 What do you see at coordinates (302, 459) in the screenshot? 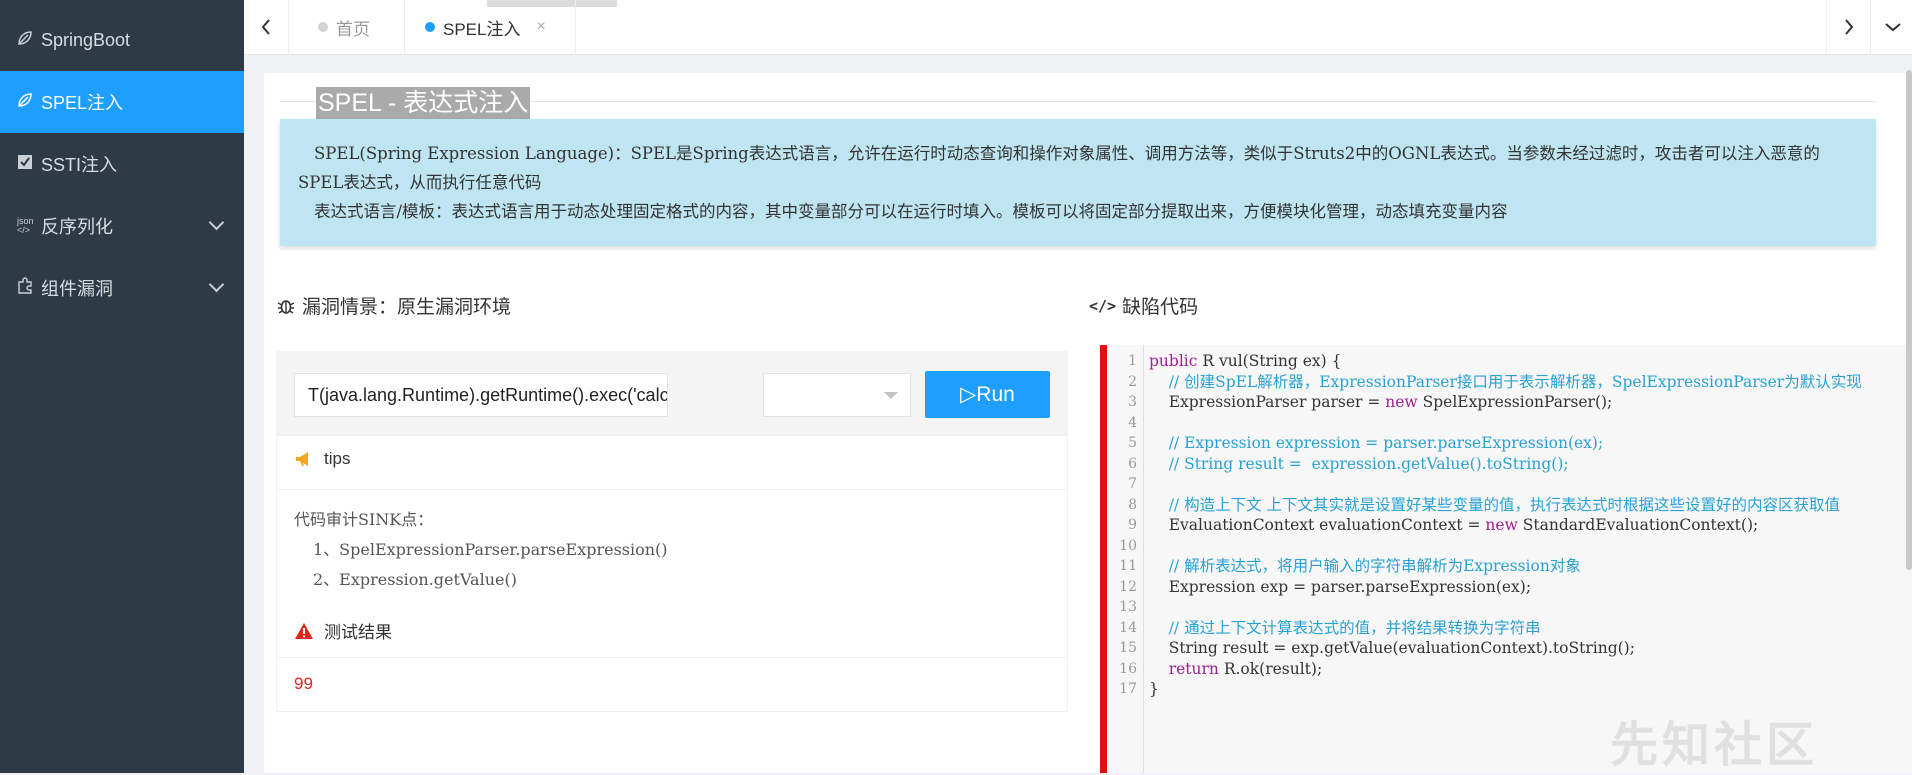
I see `megaphone-icon` at bounding box center [302, 459].